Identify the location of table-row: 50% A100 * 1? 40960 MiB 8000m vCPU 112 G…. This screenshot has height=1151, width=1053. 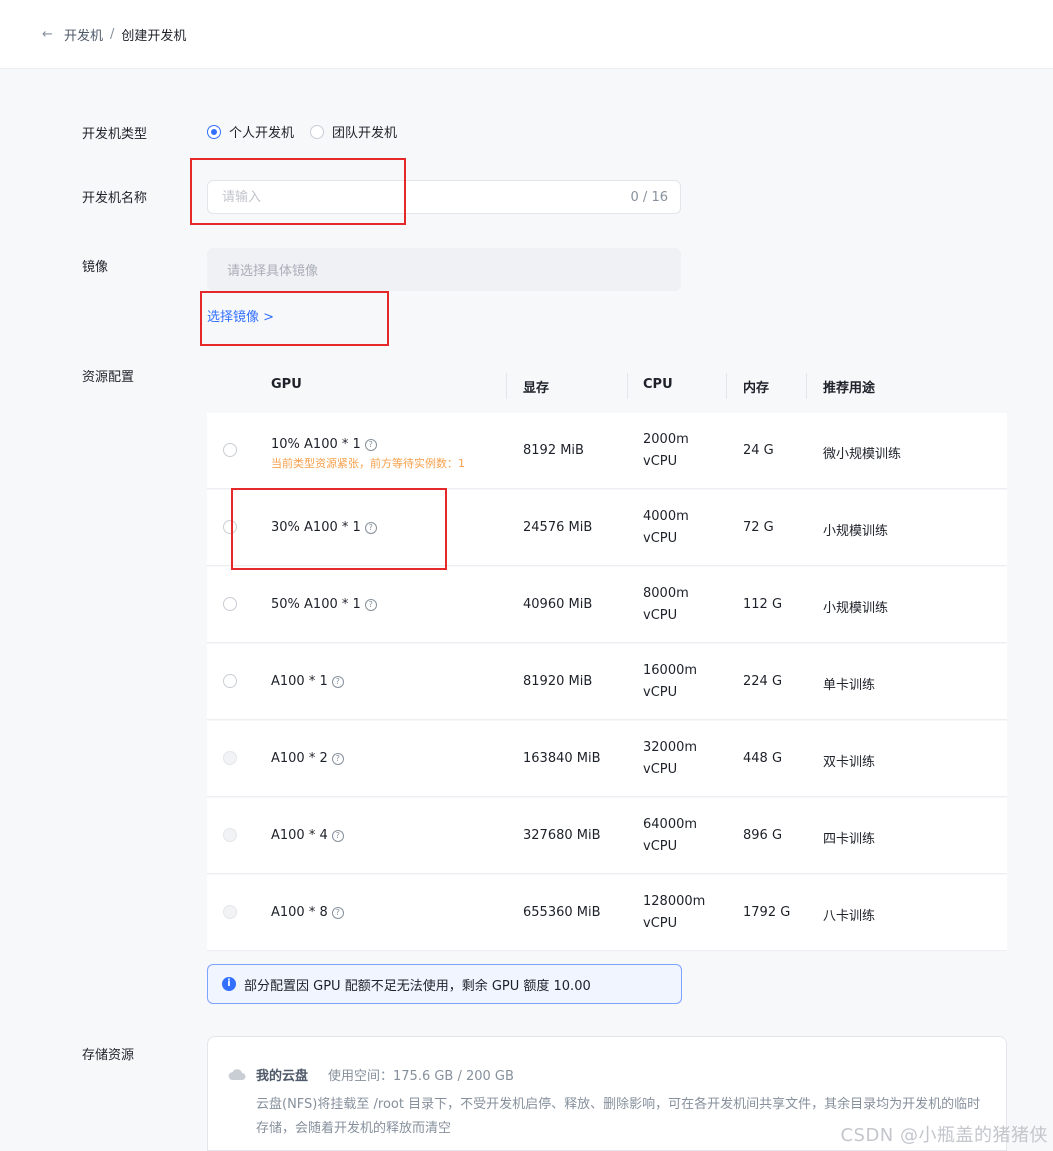
(607, 605).